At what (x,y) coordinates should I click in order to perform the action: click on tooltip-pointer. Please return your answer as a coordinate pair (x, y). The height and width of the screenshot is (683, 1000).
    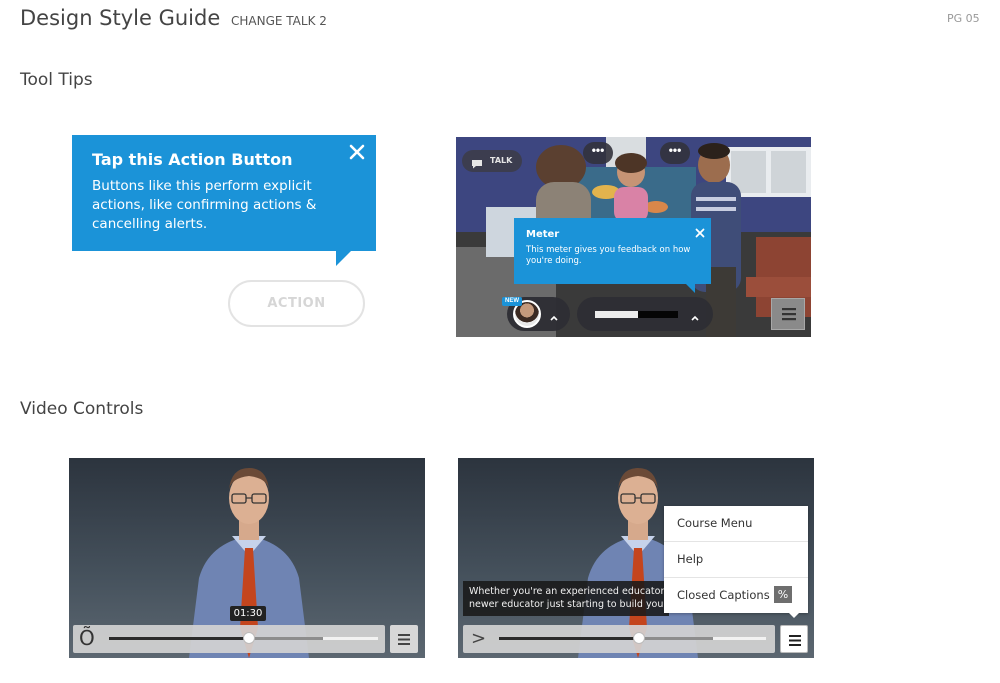
    Looking at the image, I should click on (344, 258).